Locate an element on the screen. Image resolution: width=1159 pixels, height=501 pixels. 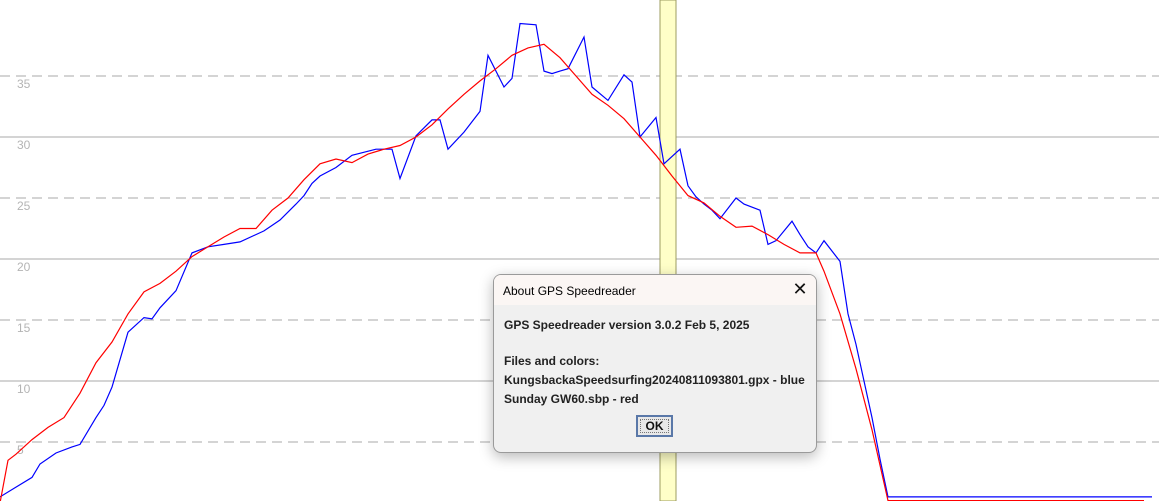
file-red-text: Sunday GW60.sbp - red is located at coordinates (571, 399).